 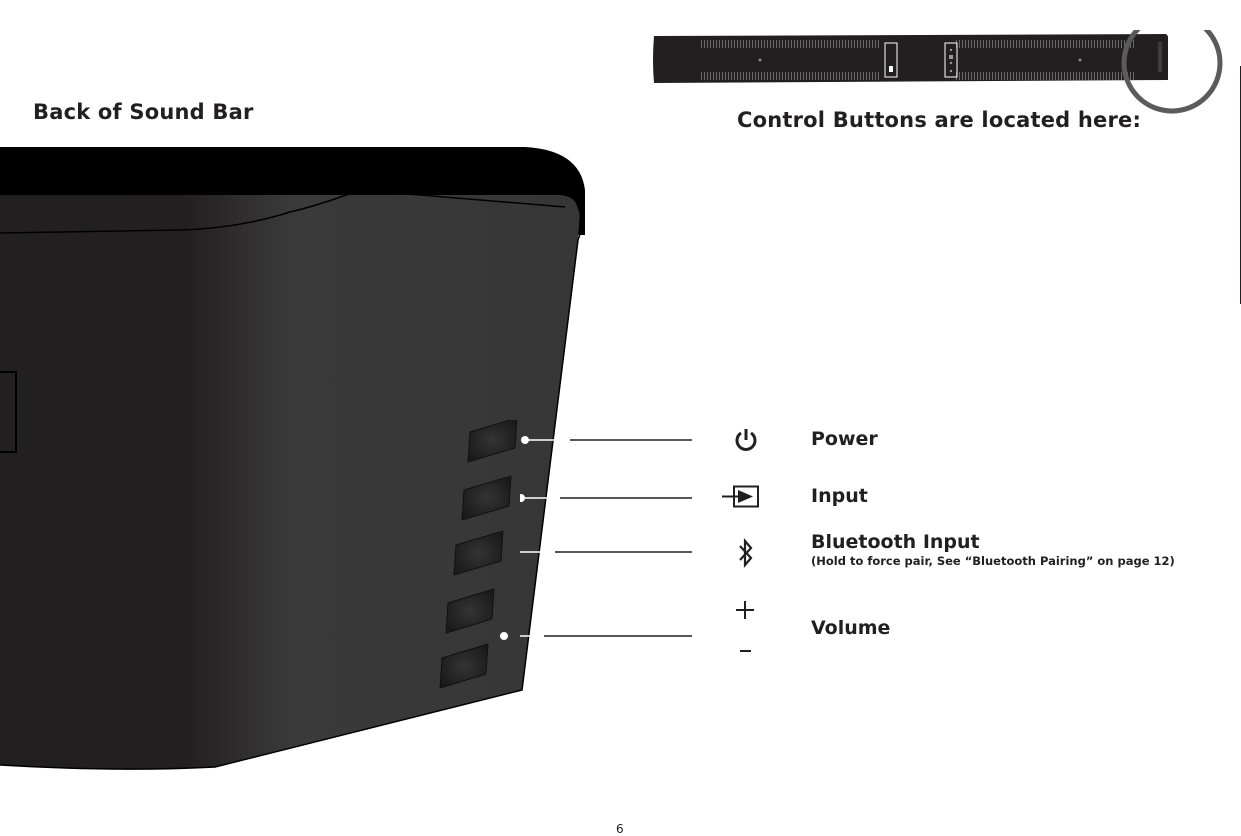 I want to click on volume-plus-icon, so click(x=745, y=610).